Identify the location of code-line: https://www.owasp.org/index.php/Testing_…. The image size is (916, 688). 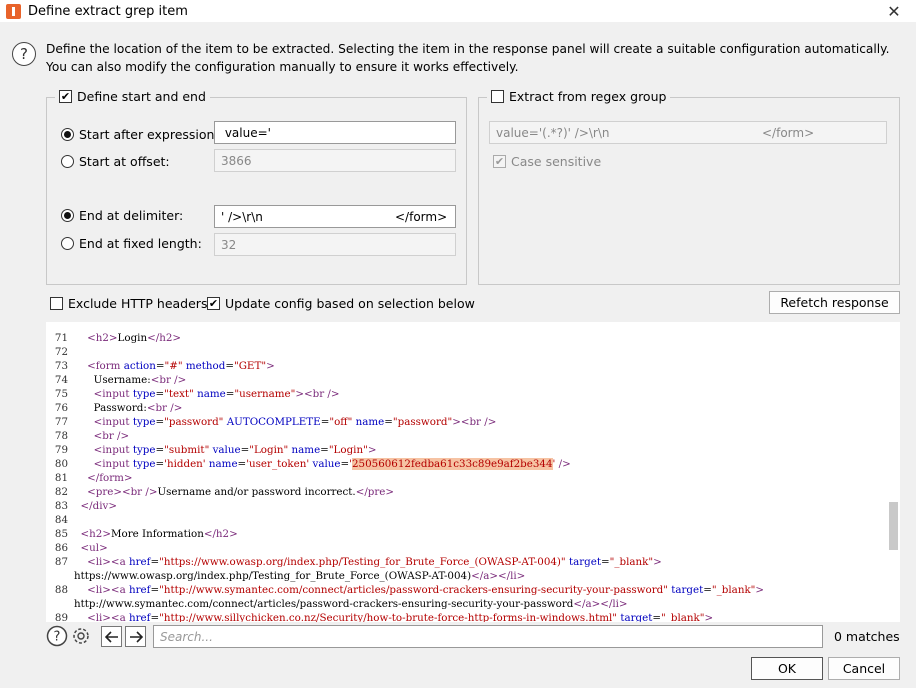
(300, 576).